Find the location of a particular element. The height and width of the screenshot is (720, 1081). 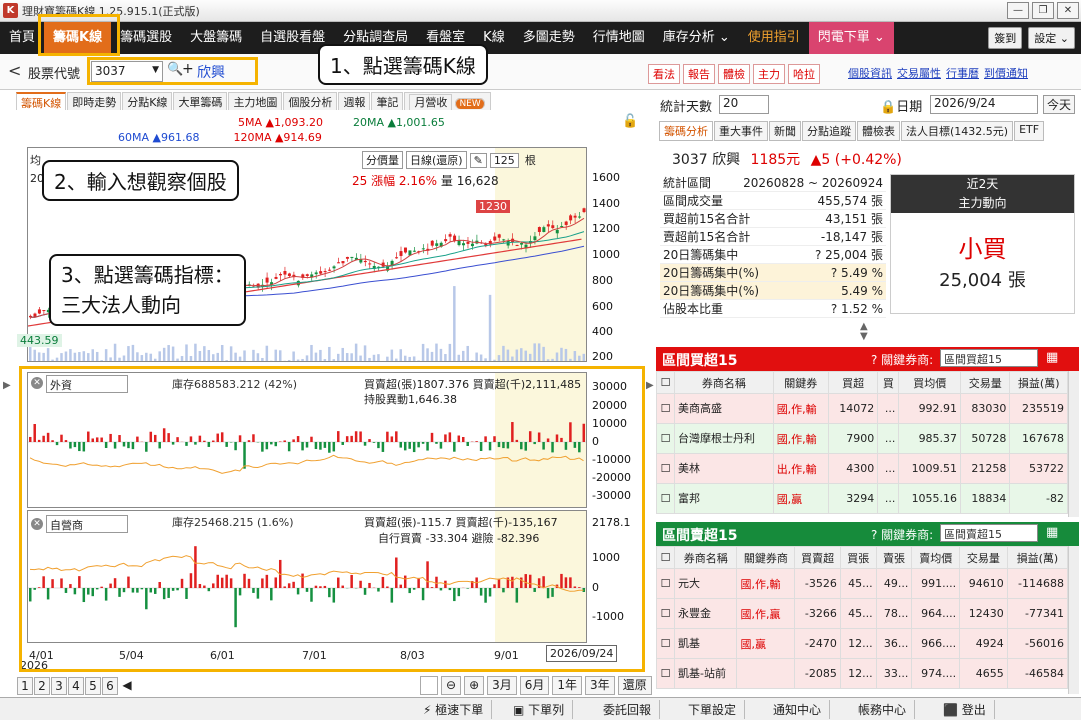

page-button: 4 is located at coordinates (76, 686).